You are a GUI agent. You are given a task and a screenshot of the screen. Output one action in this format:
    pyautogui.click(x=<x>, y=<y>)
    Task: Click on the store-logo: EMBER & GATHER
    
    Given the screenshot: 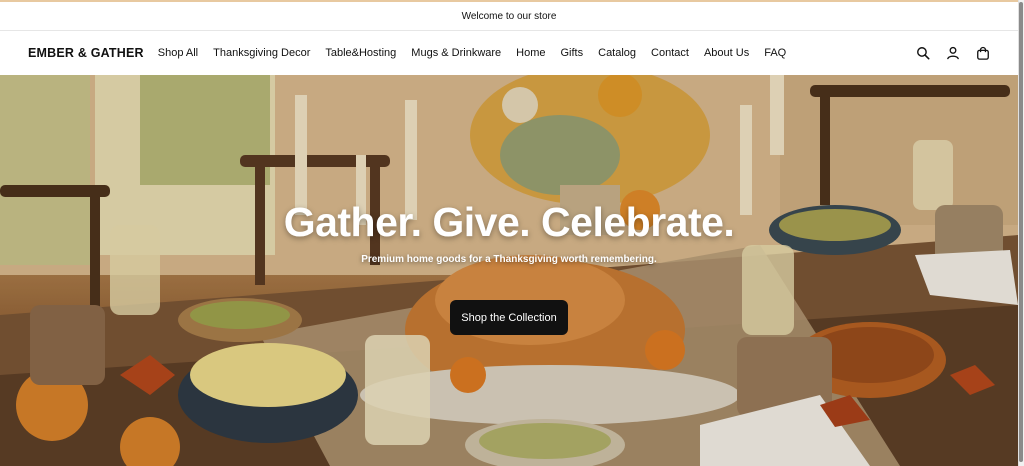 What is the action you would take?
    pyautogui.click(x=86, y=53)
    